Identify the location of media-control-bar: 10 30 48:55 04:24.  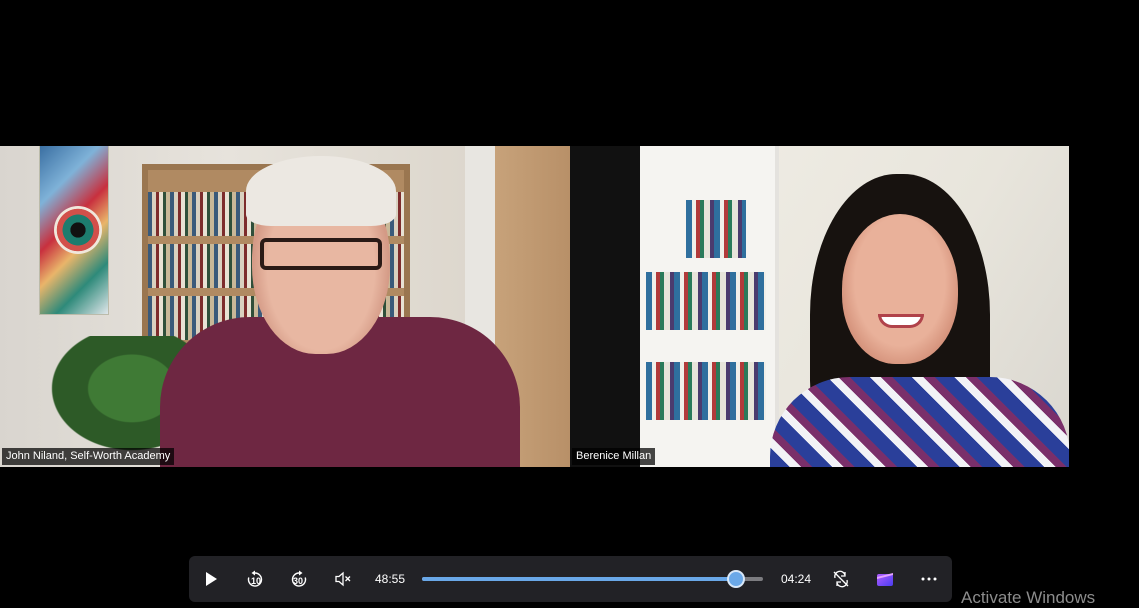
(570, 579).